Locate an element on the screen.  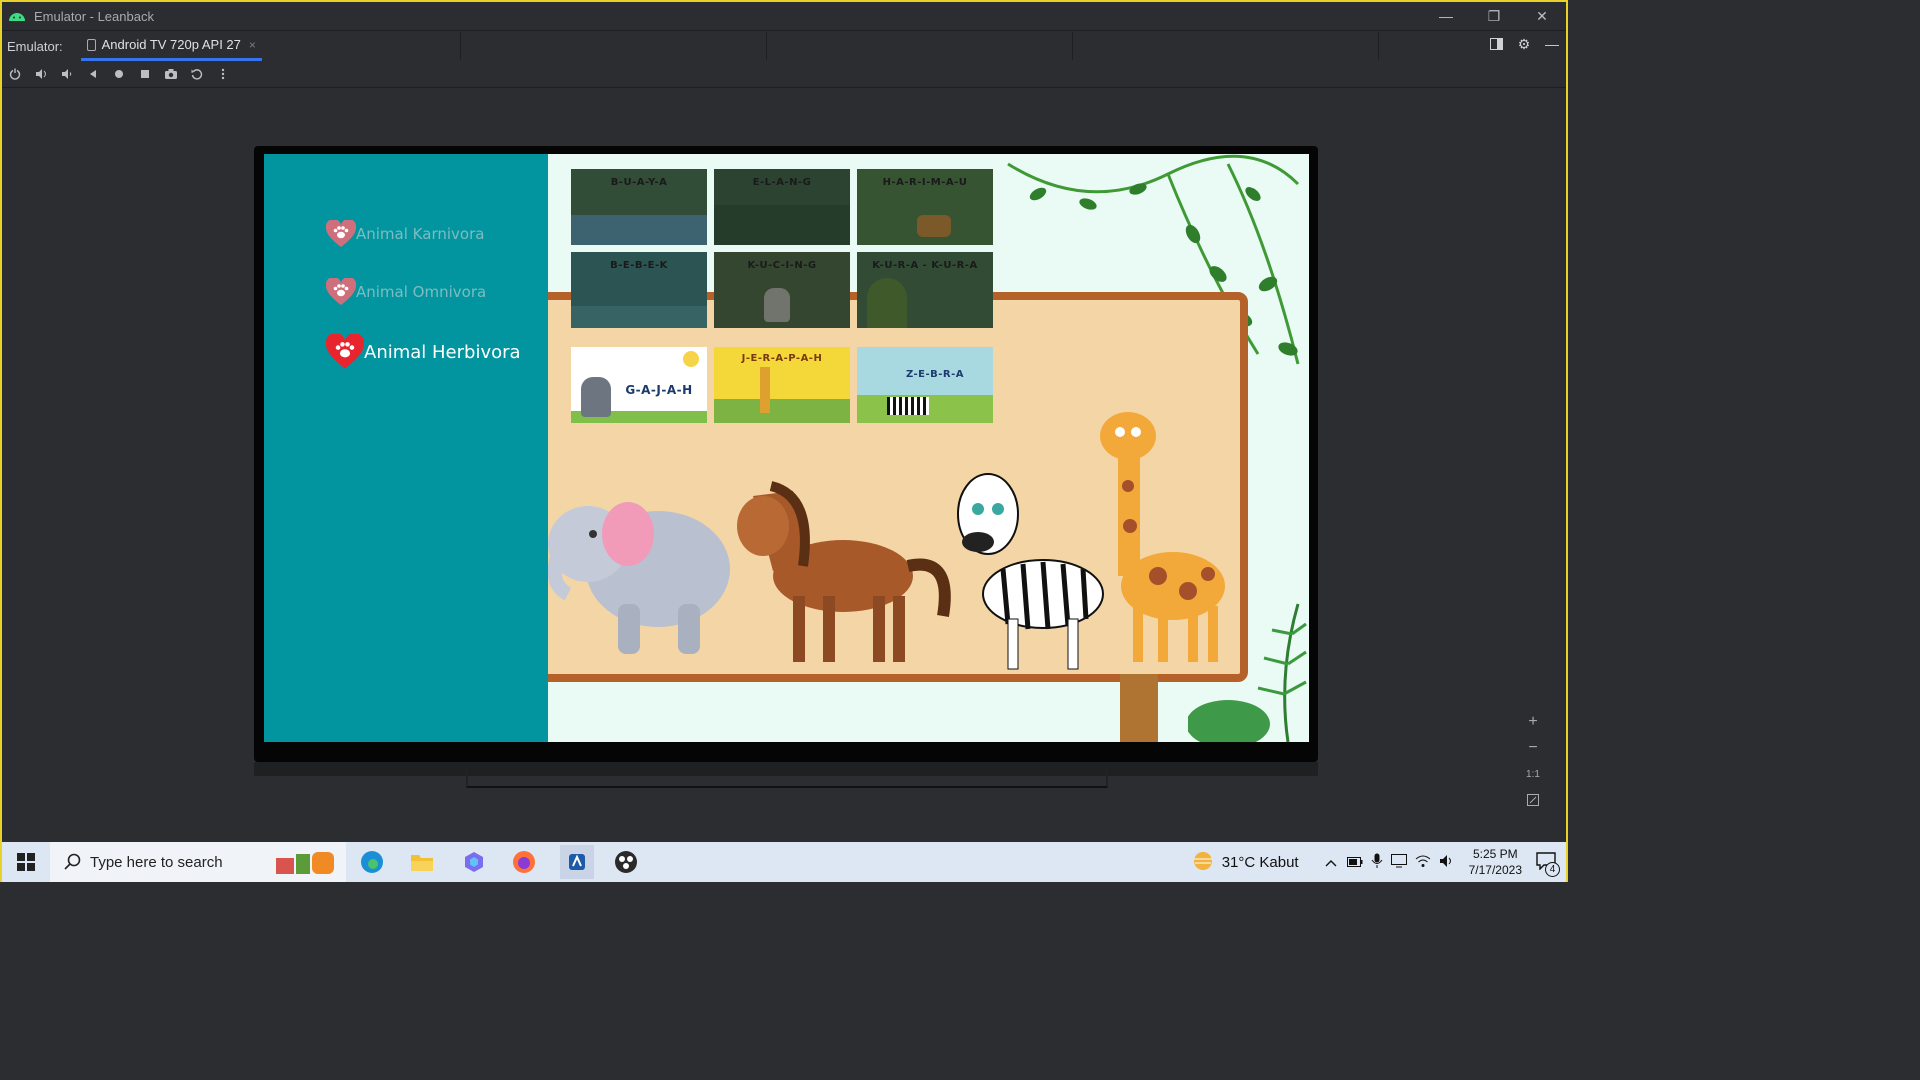
file-explorer-icon is located at coordinates (422, 862).